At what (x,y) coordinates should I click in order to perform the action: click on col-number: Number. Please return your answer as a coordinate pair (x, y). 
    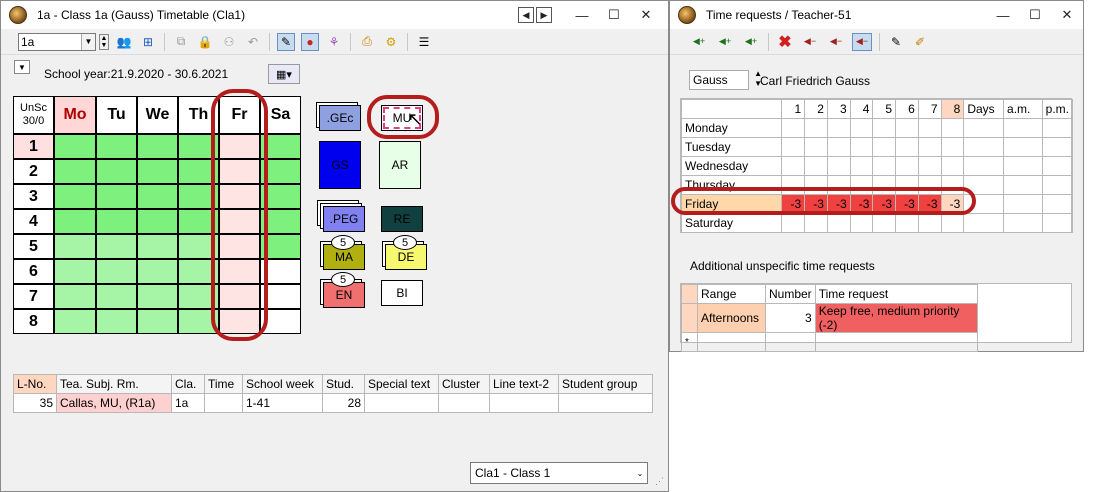
    Looking at the image, I should click on (790, 294).